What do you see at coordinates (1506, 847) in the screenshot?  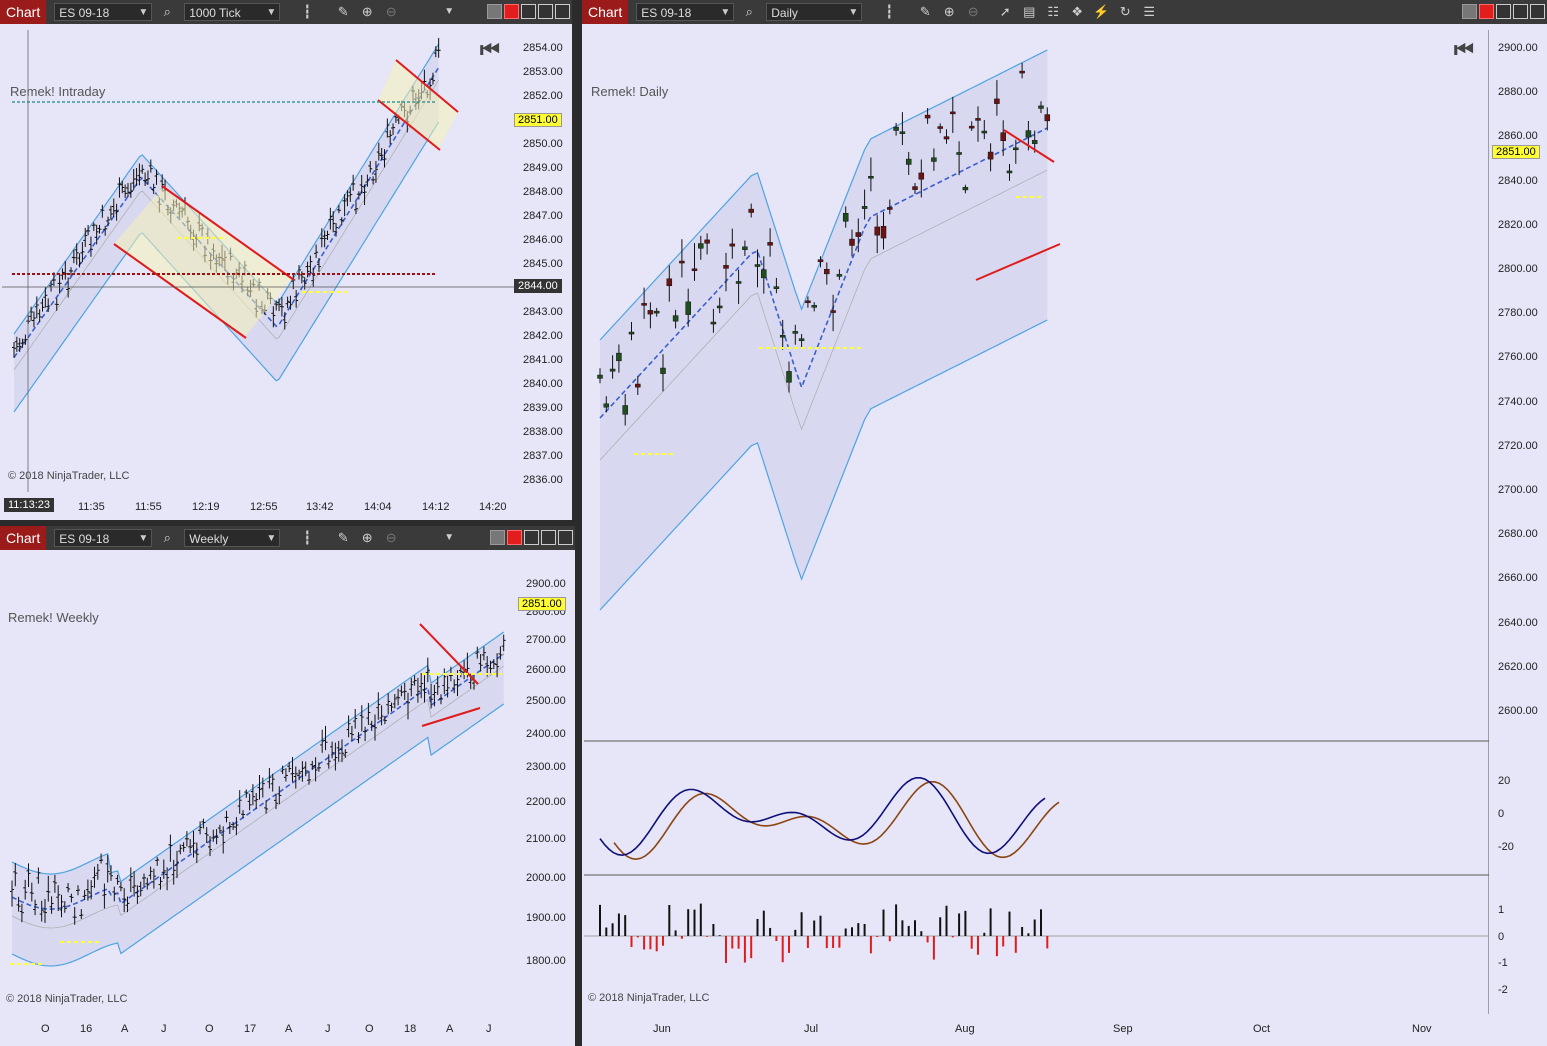 I see `osc-tick-label: -20` at bounding box center [1506, 847].